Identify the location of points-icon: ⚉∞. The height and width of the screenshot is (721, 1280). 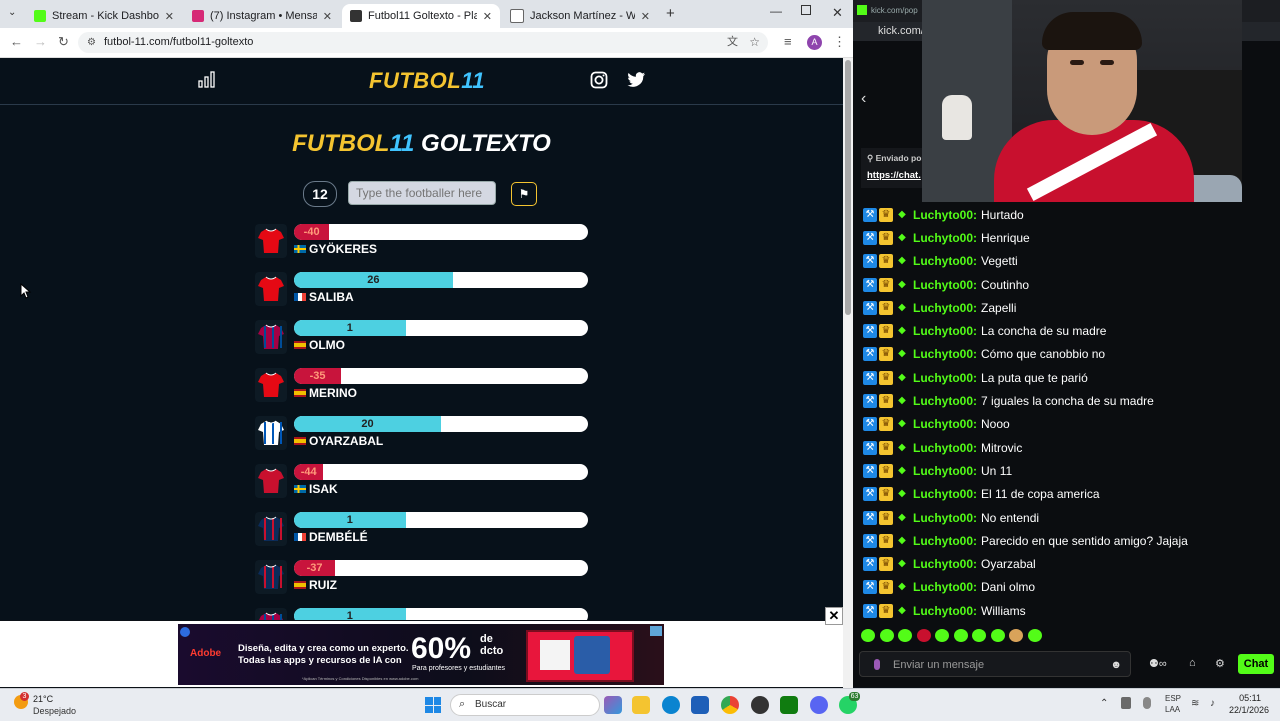
(1158, 663).